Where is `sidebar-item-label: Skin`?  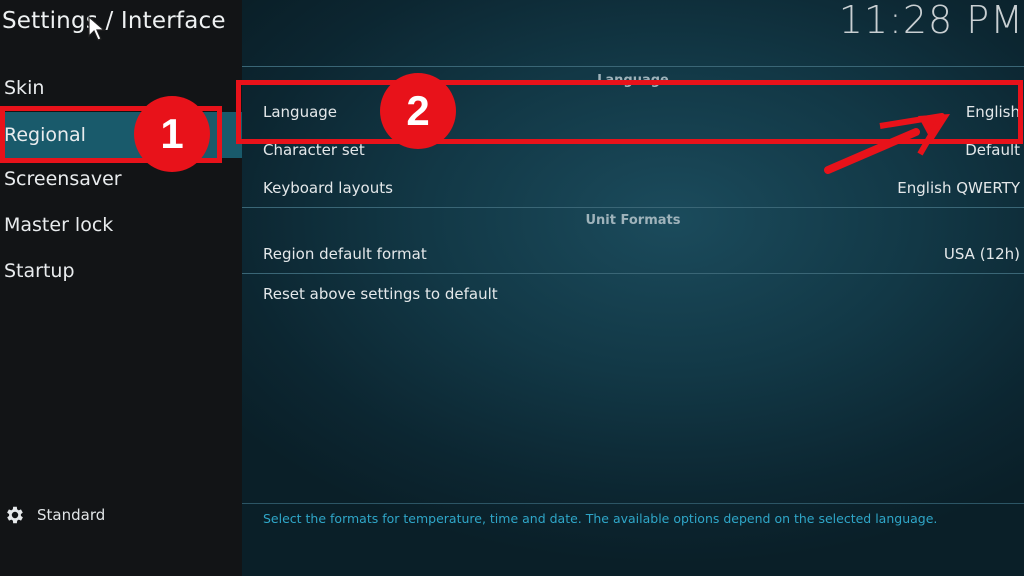 sidebar-item-label: Skin is located at coordinates (24, 88).